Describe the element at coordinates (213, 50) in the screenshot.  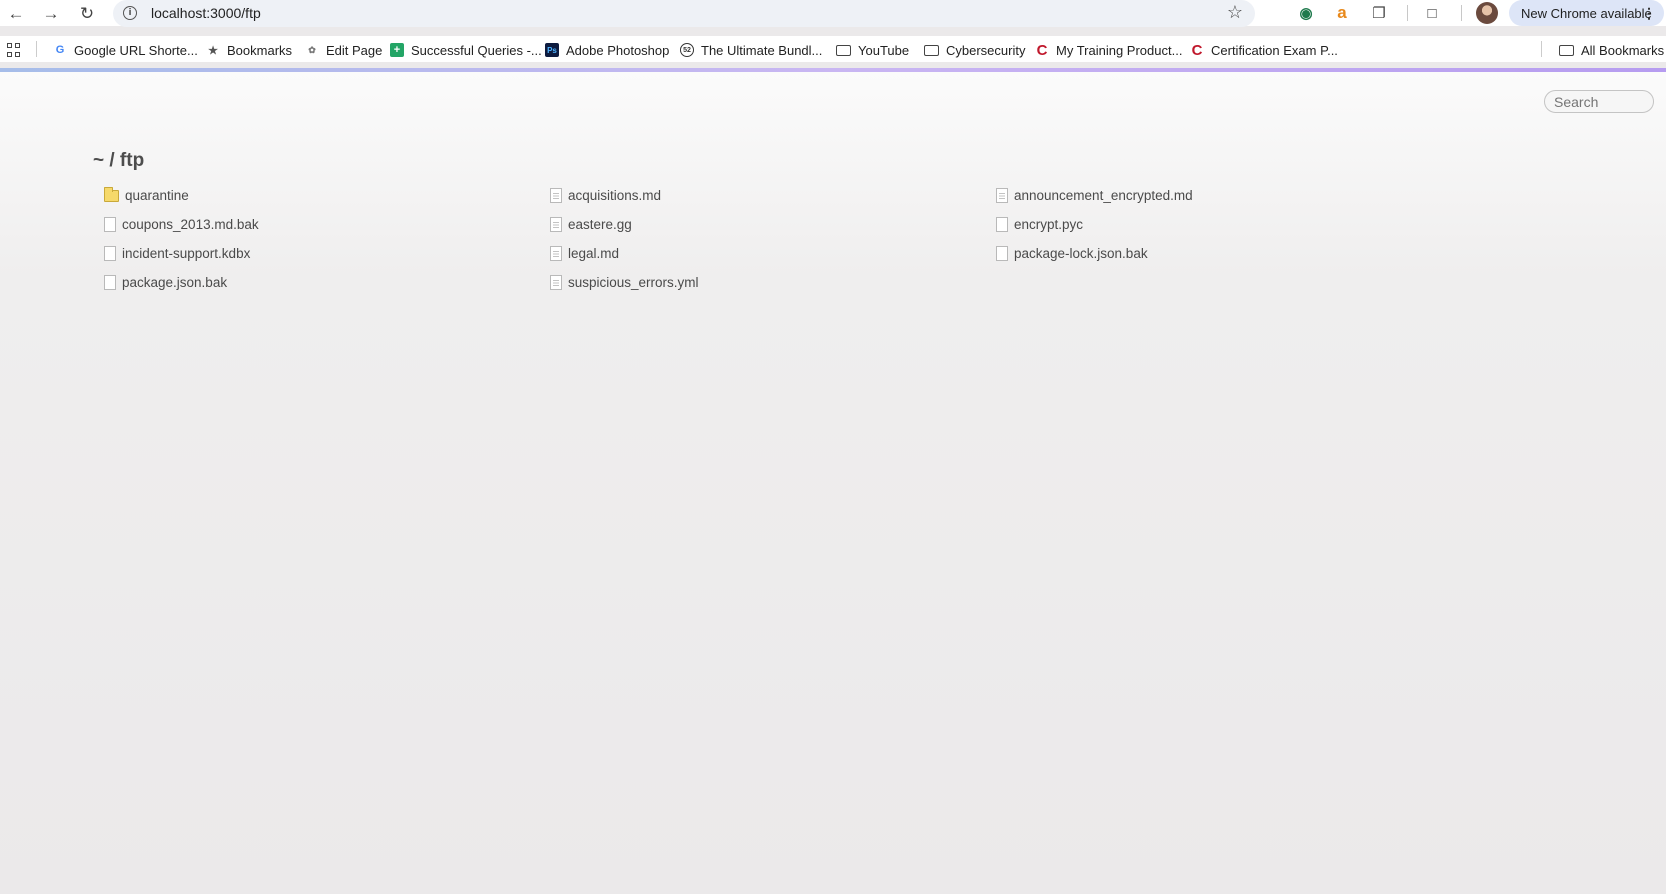
I see `star-icon: ★` at that location.